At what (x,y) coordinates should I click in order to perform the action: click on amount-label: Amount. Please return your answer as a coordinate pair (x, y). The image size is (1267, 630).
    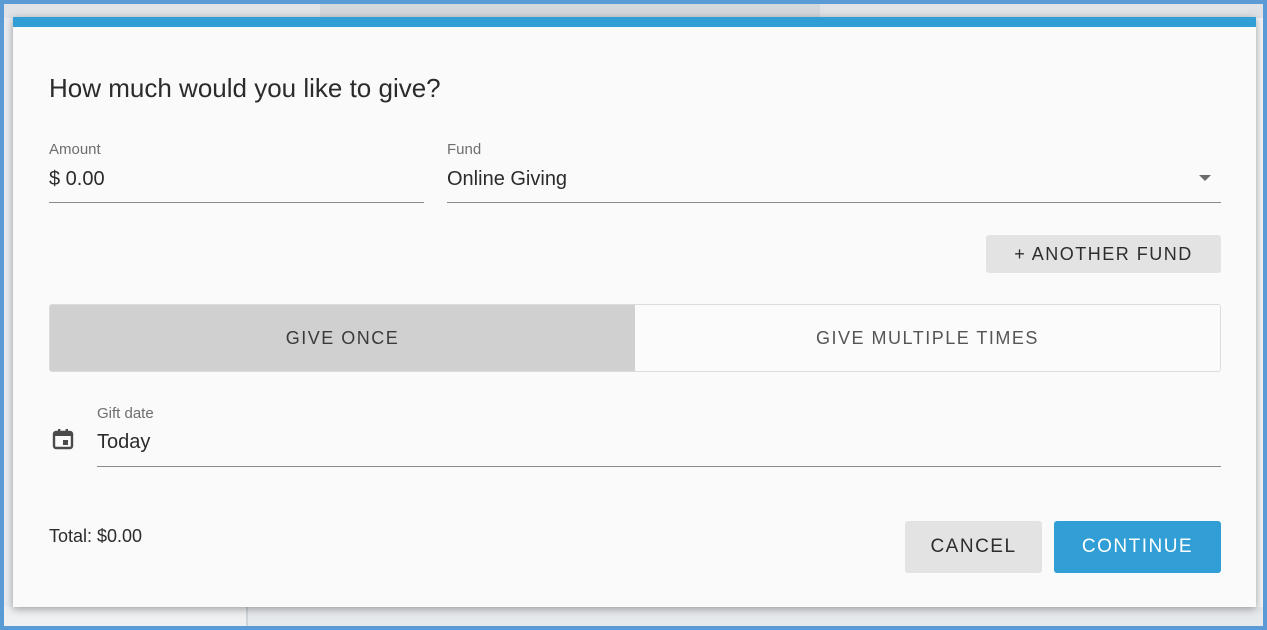
    Looking at the image, I should click on (75, 149).